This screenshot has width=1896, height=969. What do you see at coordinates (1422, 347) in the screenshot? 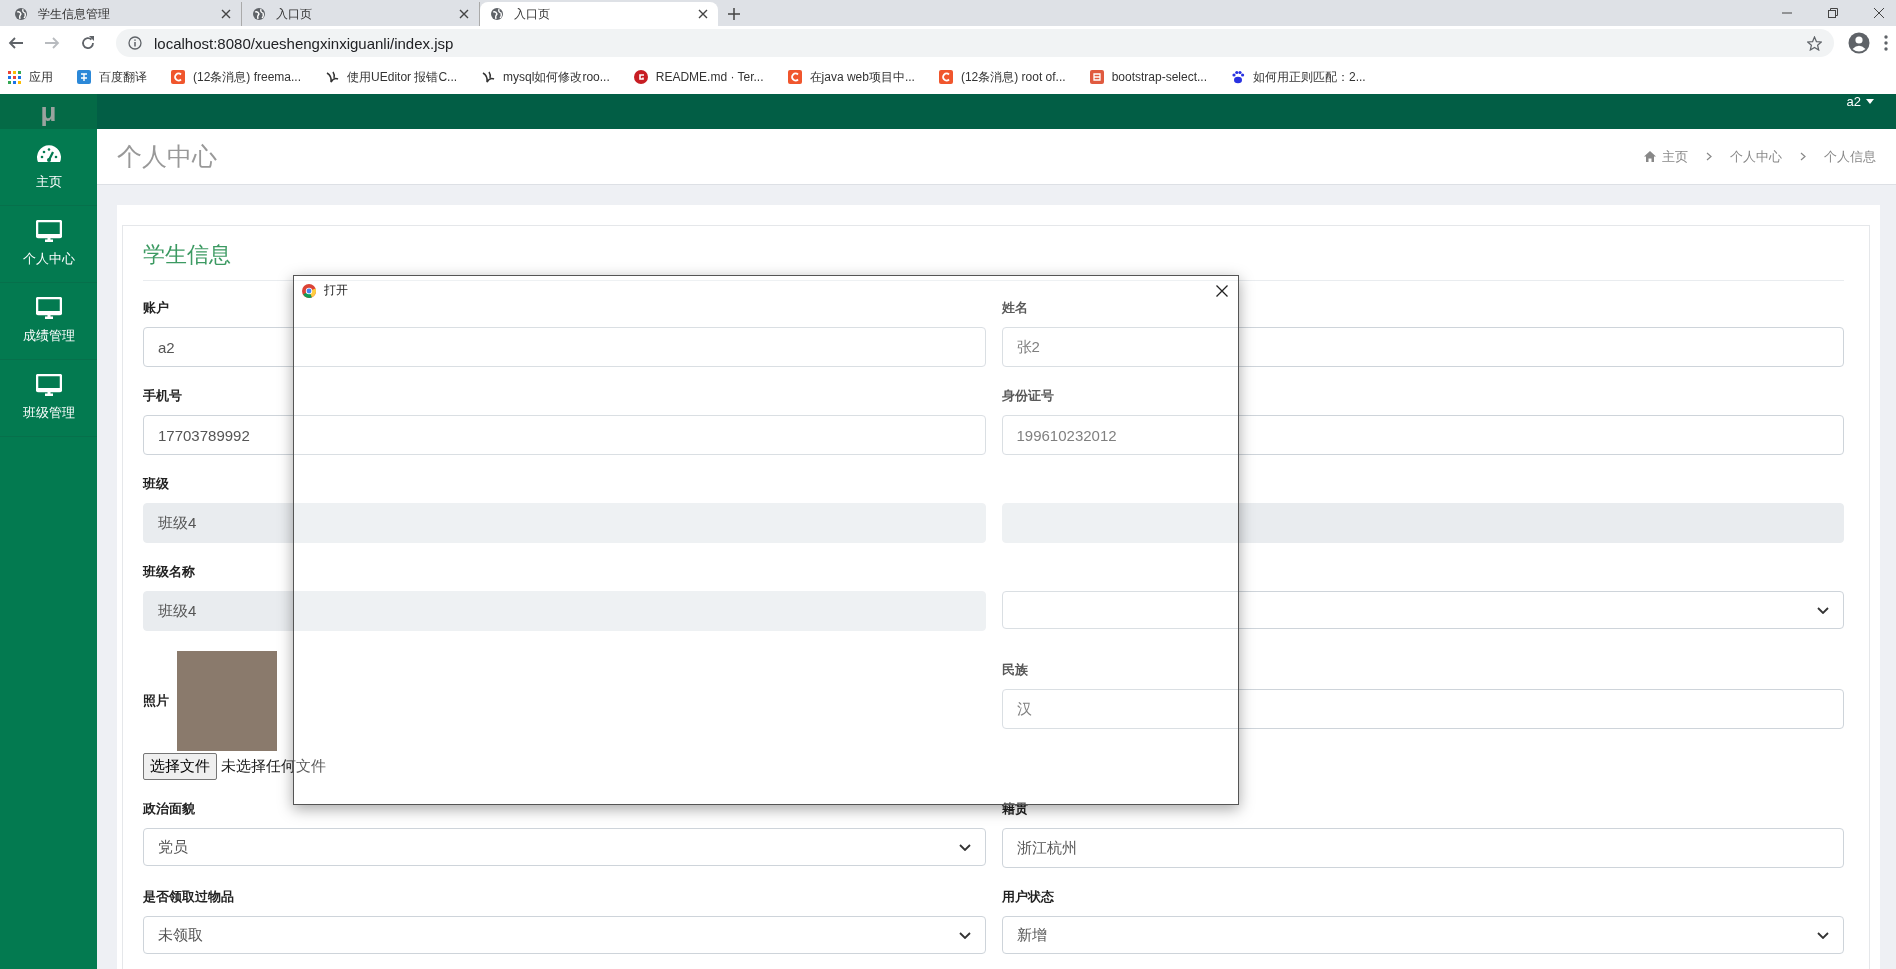
I see `input-field: 张2` at bounding box center [1422, 347].